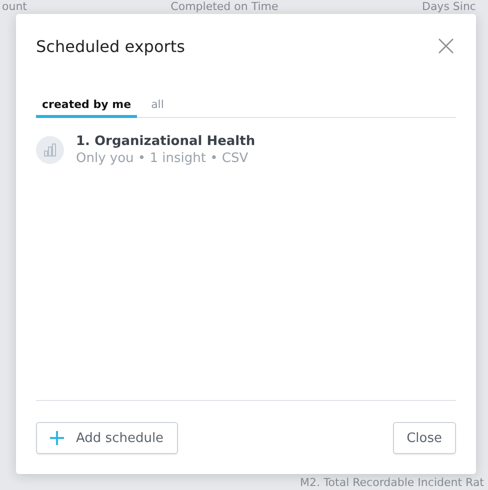 The image size is (488, 490). What do you see at coordinates (424, 438) in the screenshot?
I see `close-button: Close` at bounding box center [424, 438].